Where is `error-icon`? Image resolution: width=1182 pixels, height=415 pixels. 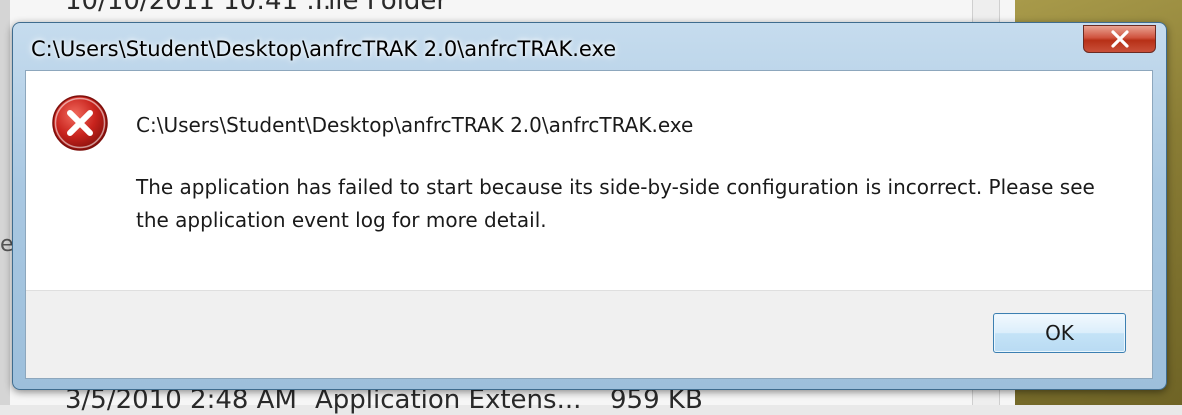
error-icon is located at coordinates (80, 123).